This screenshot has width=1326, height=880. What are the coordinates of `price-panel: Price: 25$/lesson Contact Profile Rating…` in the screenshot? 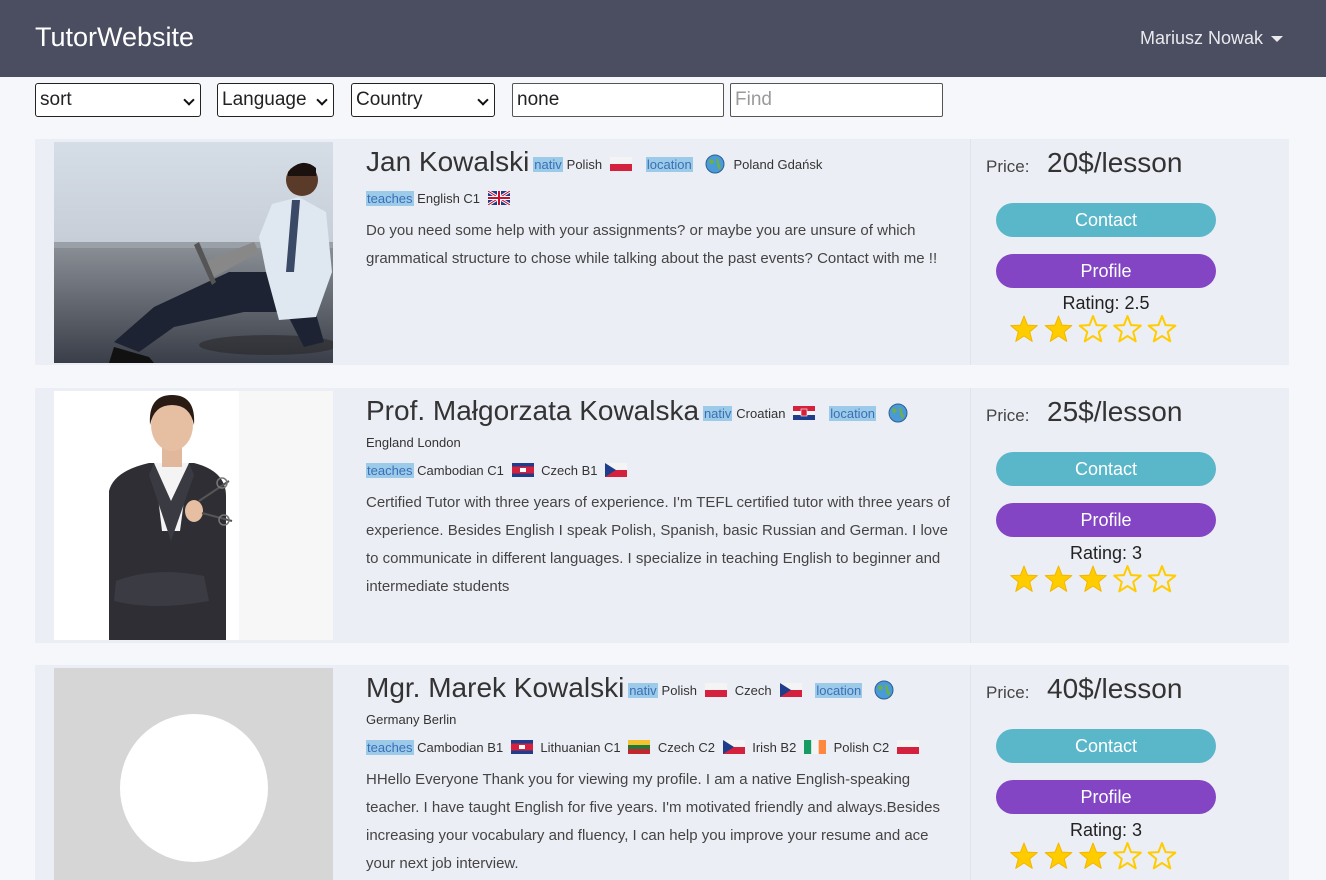 It's located at (1129, 515).